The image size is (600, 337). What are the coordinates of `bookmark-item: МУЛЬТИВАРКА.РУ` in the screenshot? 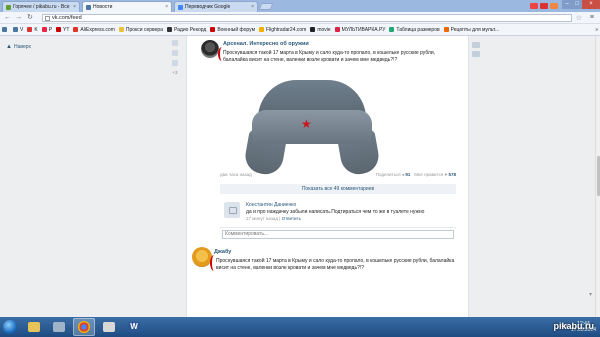 It's located at (359, 30).